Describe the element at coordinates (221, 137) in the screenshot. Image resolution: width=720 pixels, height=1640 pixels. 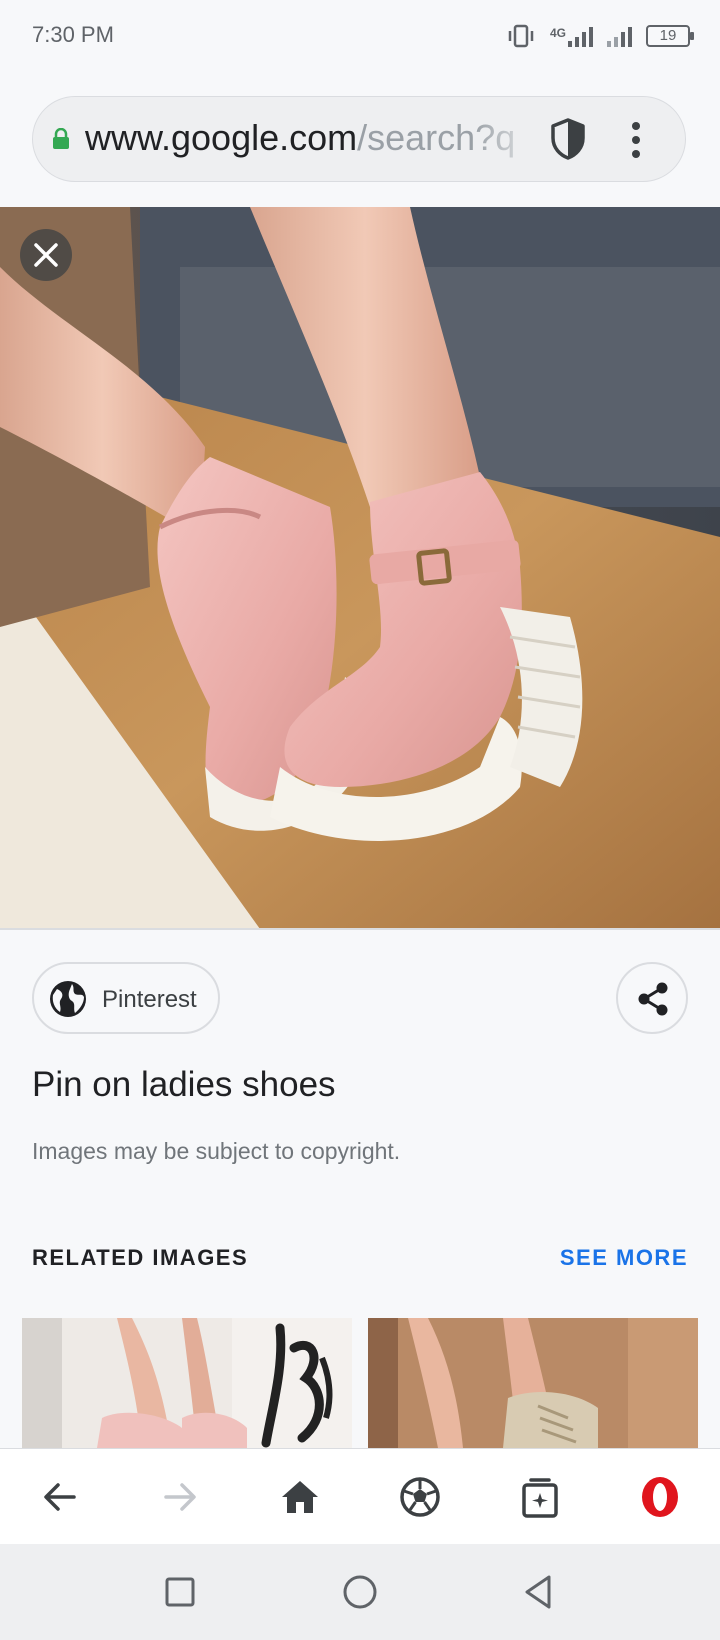
I see `url-domain: www.google.com` at that location.